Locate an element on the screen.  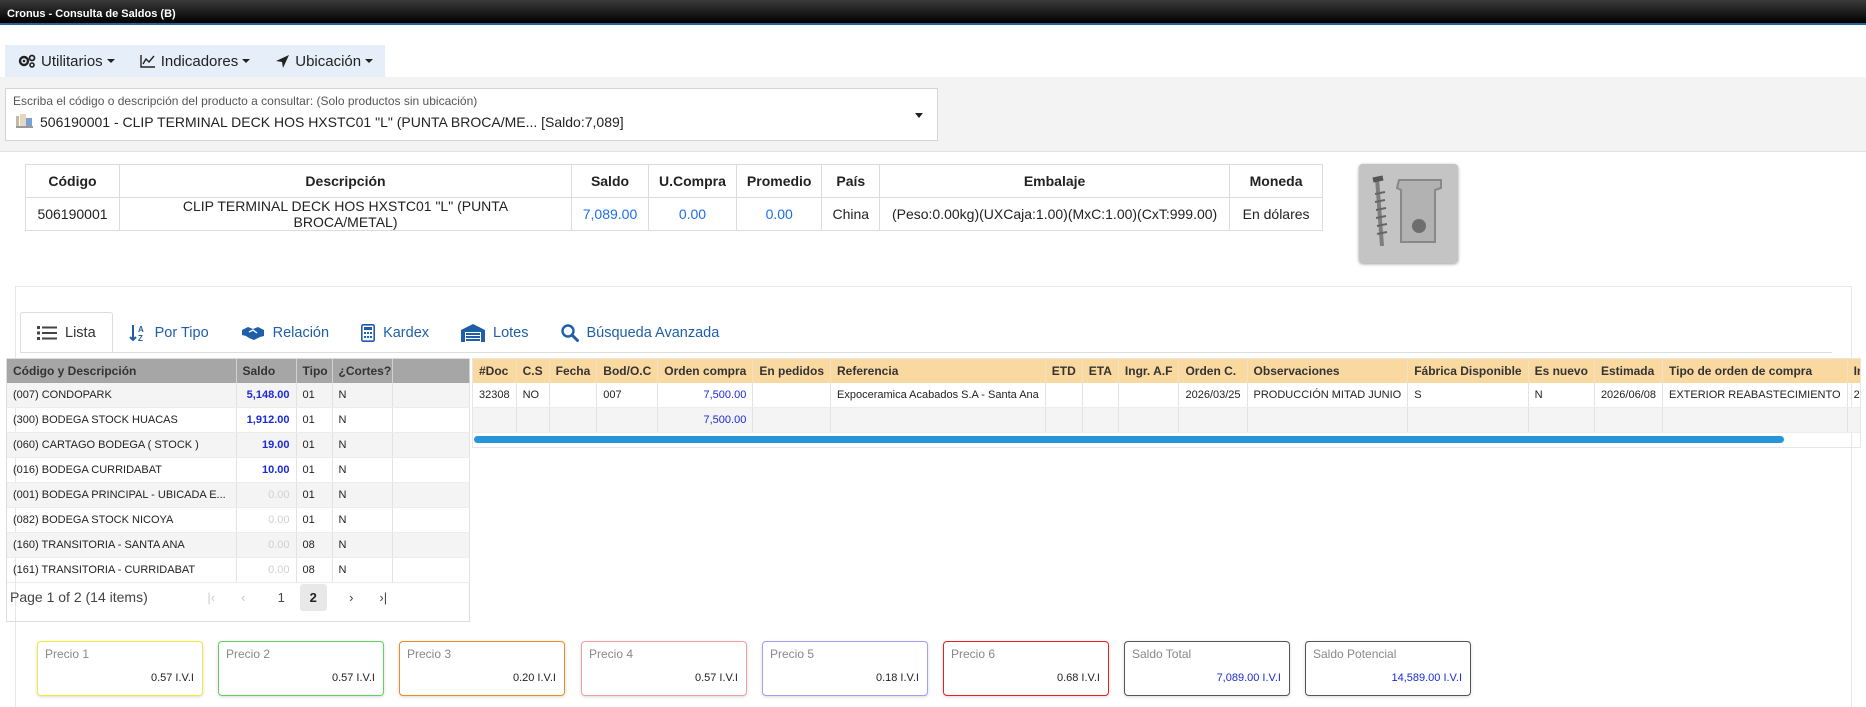
price-value: 14,589.00 I.V.I is located at coordinates (1426, 678).